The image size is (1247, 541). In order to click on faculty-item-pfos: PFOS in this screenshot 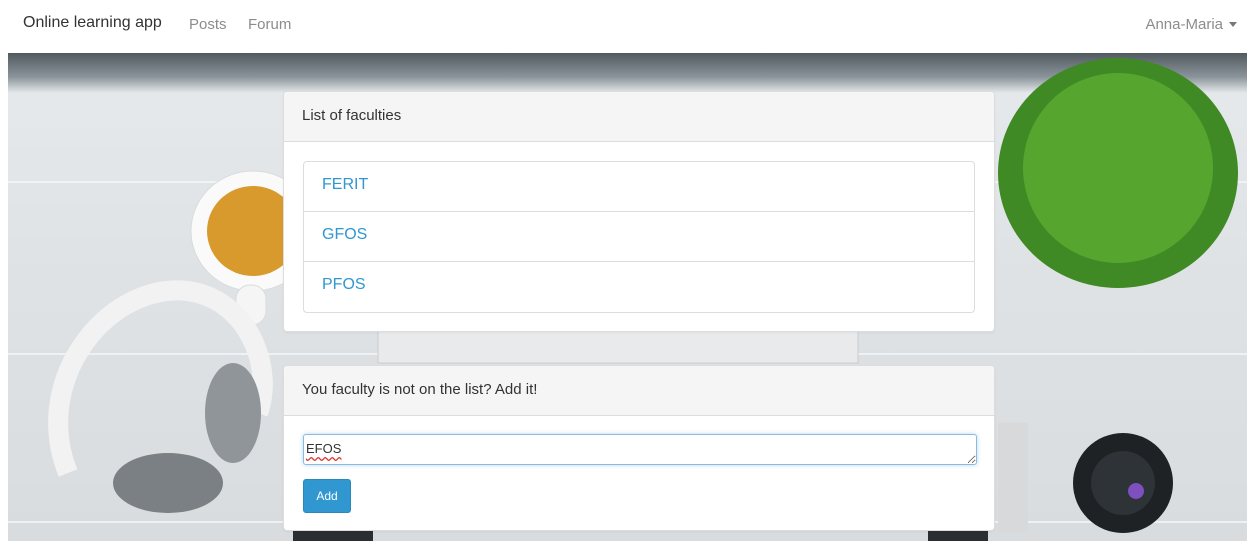, I will do `click(639, 287)`.